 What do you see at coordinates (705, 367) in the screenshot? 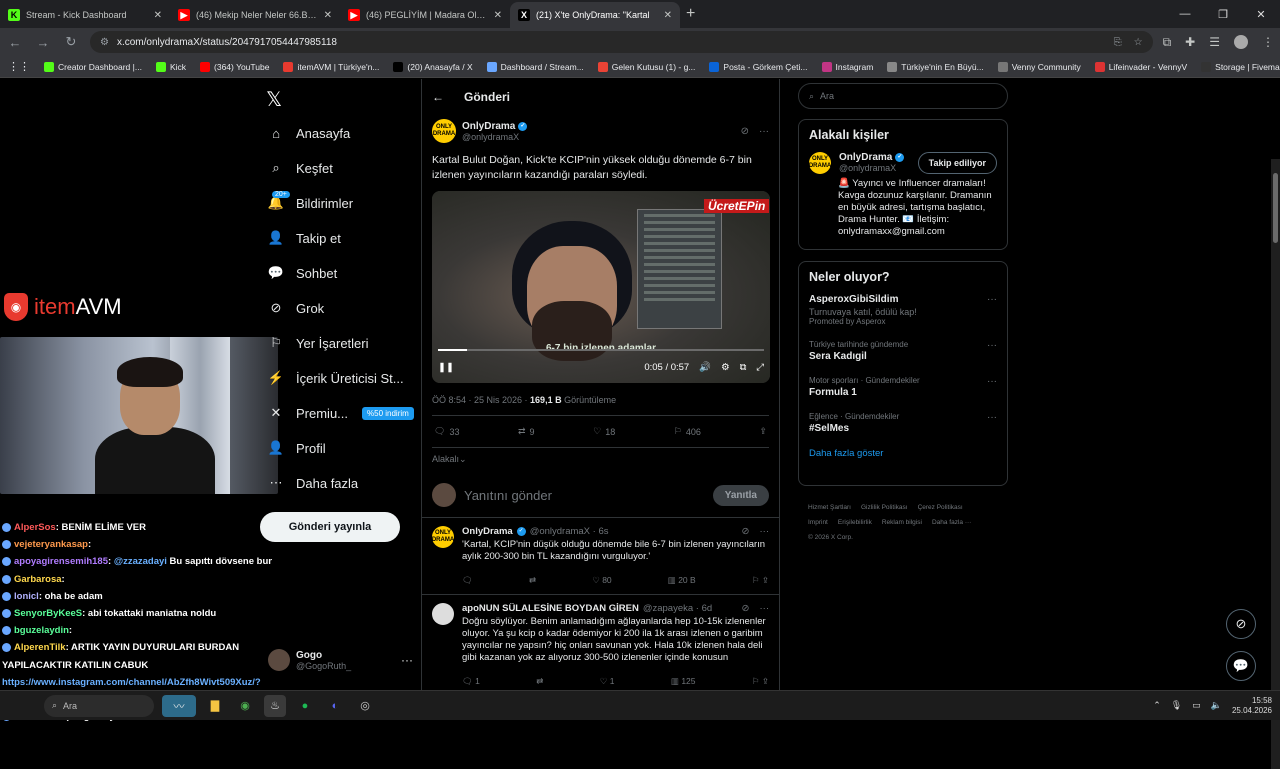
I see `volume-icon: 🔊` at bounding box center [705, 367].